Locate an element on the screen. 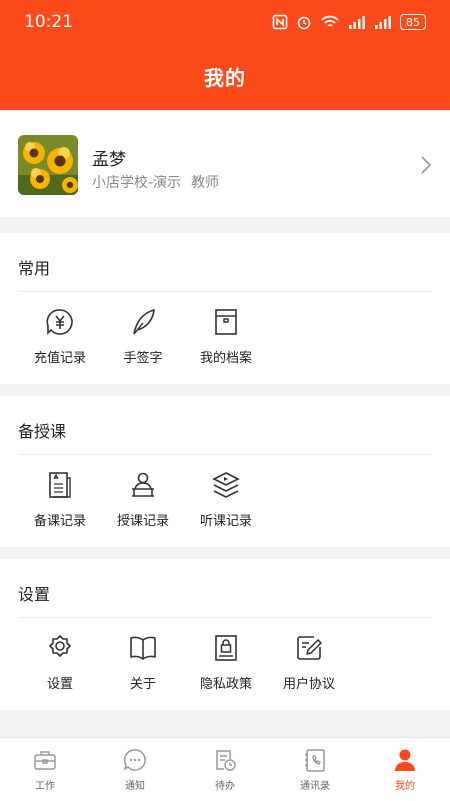 This screenshot has height=801, width=450. chevron-right-icon is located at coordinates (426, 165).